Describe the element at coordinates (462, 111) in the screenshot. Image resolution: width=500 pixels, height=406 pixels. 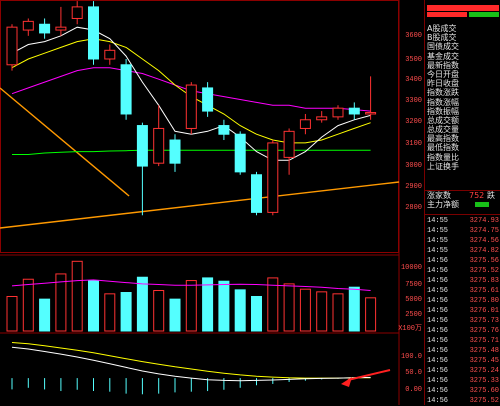
I see `menu-index-amplitude: 指数振幅` at that location.